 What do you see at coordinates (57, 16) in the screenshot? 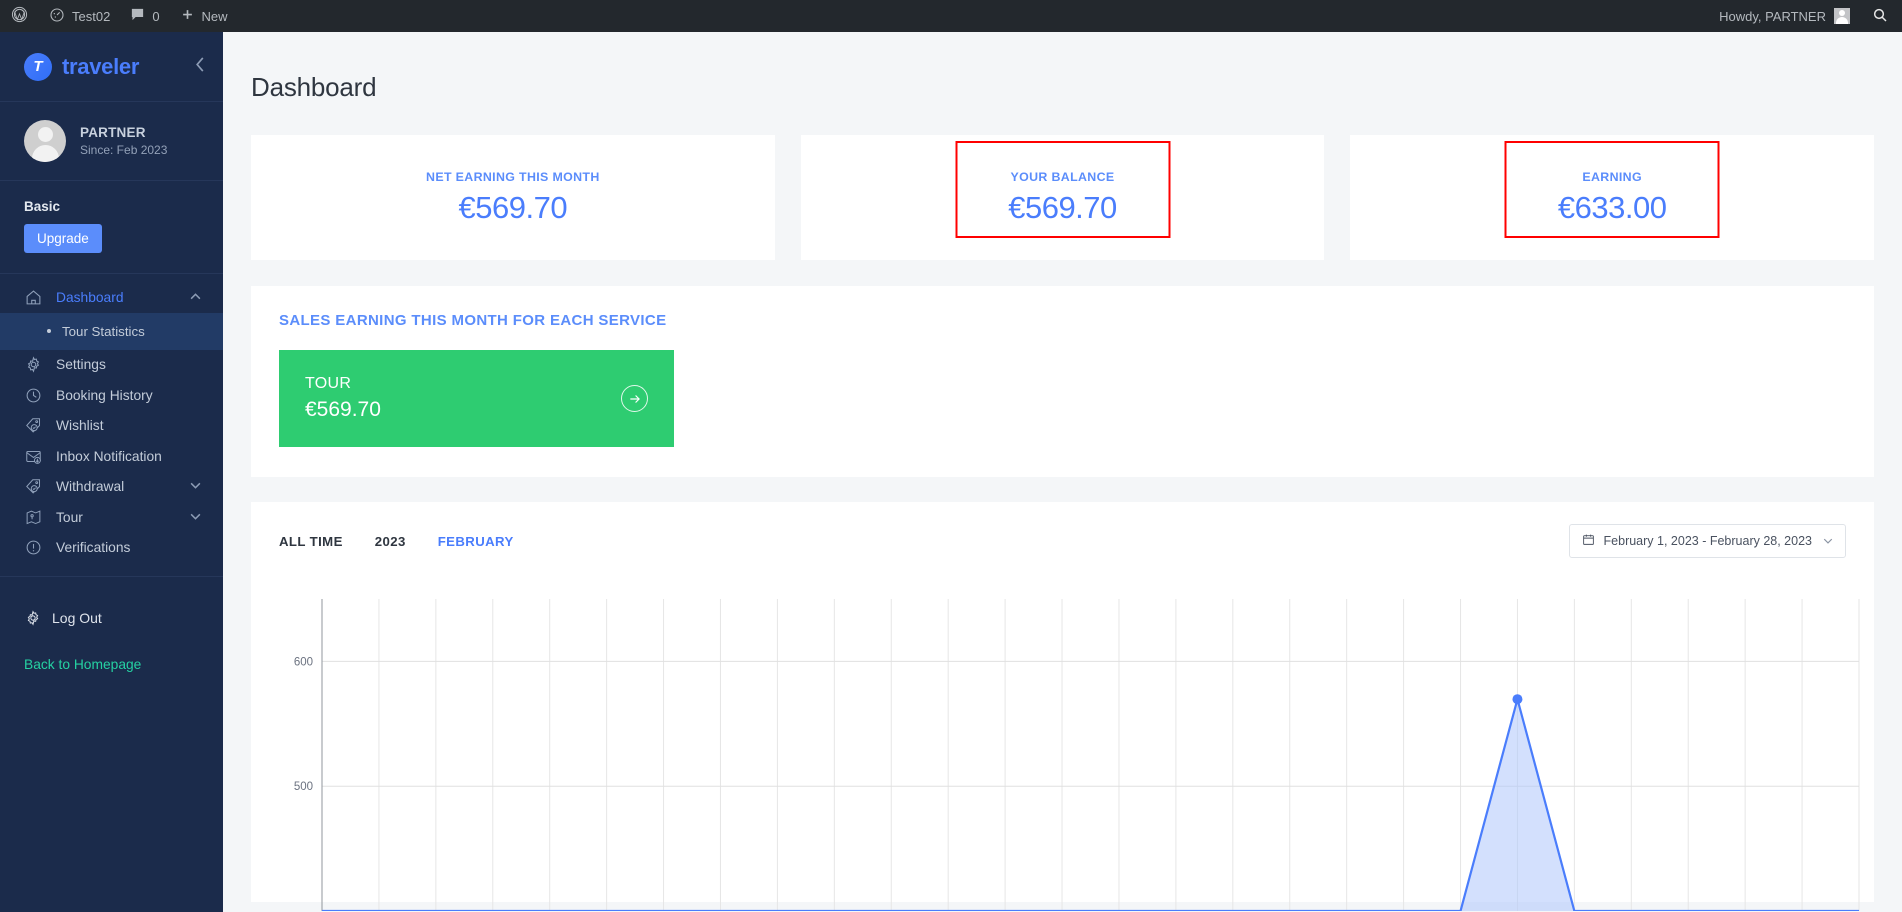
I see `dashboard-icon` at bounding box center [57, 16].